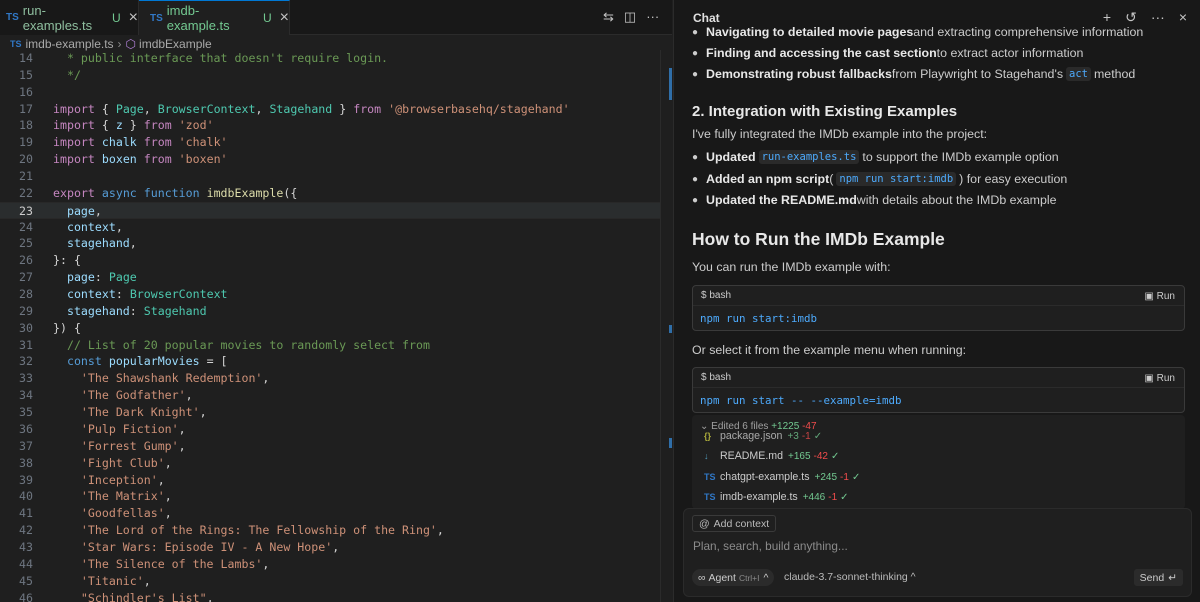 The image size is (1200, 602). Describe the element at coordinates (818, 436) in the screenshot. I see `check-icon: ✓` at that location.